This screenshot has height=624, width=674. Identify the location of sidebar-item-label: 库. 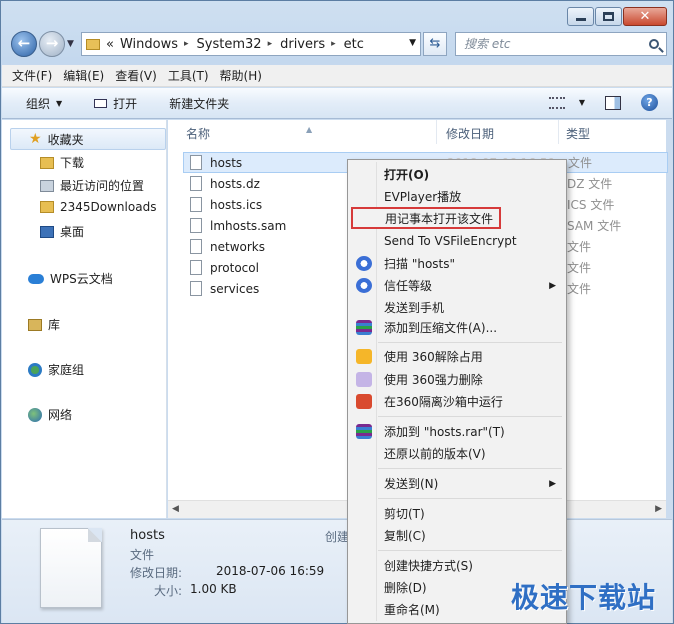
(54, 325).